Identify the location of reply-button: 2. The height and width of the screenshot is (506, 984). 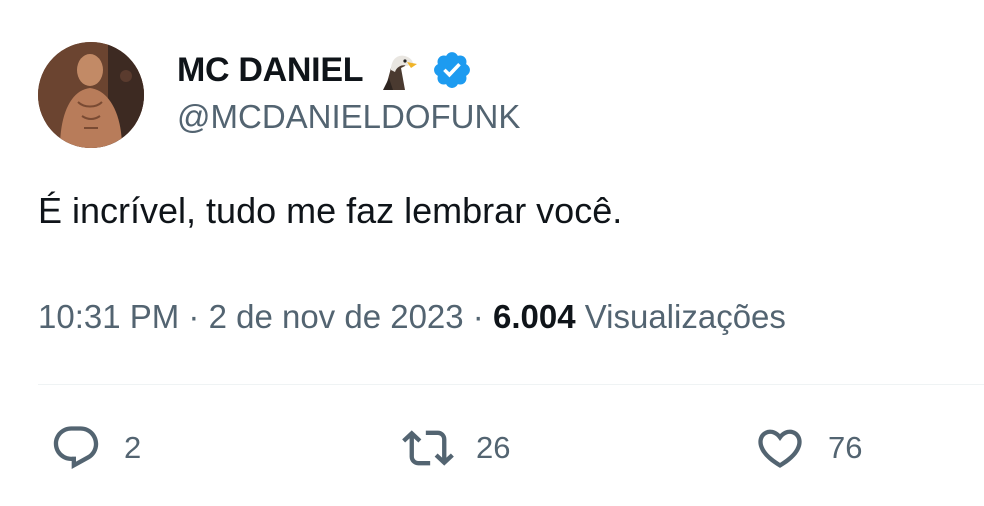
(95, 448).